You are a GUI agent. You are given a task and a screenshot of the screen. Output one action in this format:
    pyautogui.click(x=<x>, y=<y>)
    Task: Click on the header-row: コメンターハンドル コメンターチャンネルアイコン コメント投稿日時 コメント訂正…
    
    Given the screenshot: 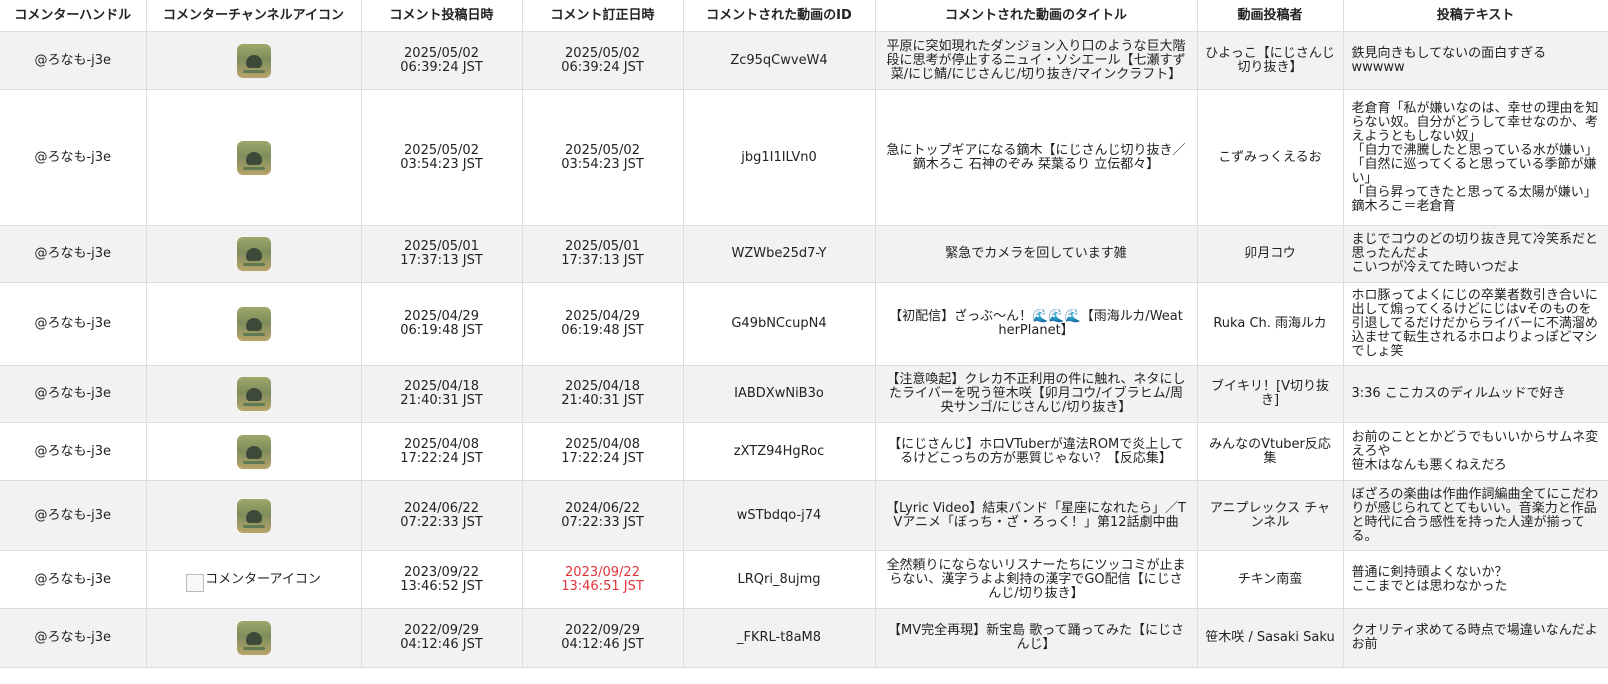 What is the action you would take?
    pyautogui.click(x=804, y=16)
    